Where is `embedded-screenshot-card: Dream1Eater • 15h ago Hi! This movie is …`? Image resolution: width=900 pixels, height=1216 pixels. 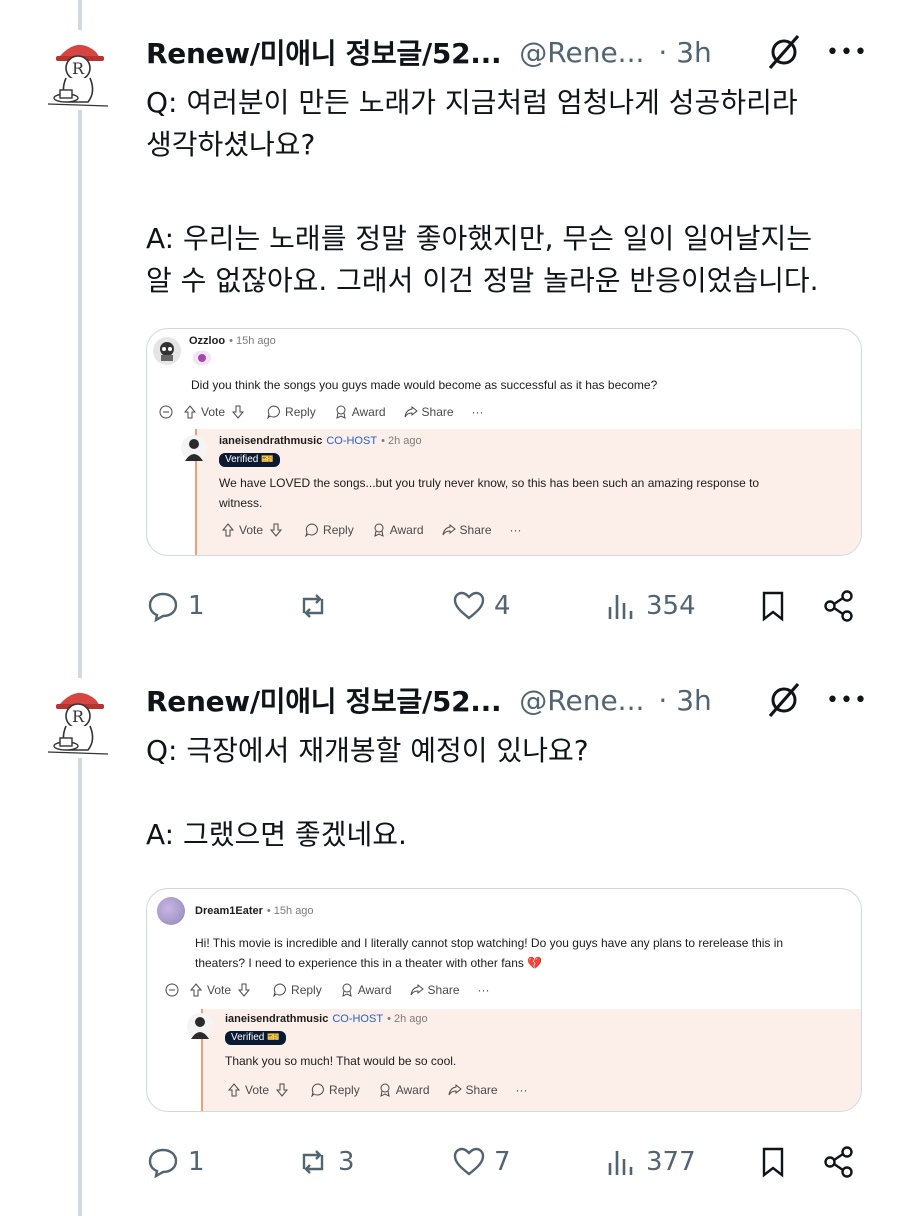 embedded-screenshot-card: Dream1Eater • 15h ago Hi! This movie is … is located at coordinates (504, 1000).